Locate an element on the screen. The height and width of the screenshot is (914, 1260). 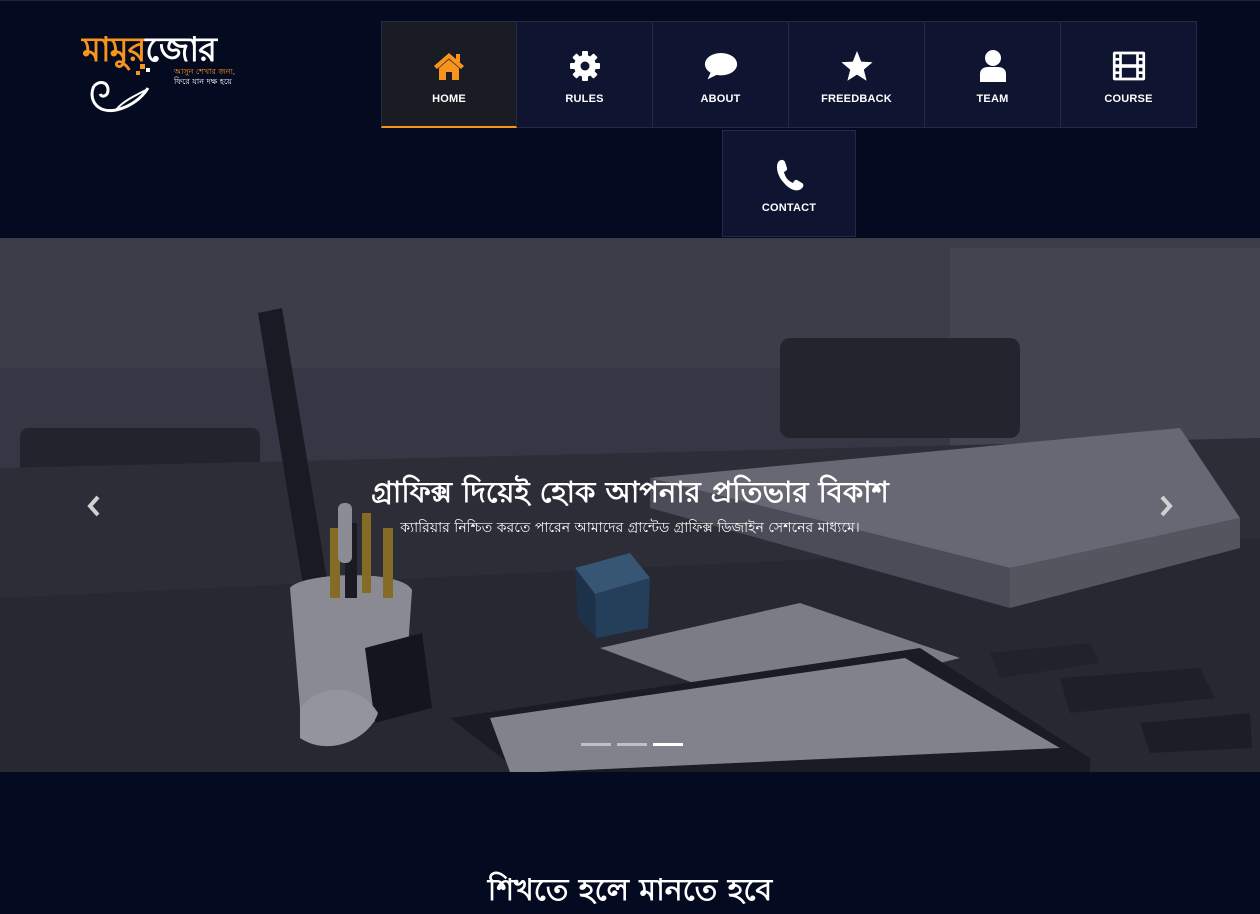
user-icon is located at coordinates (993, 66).